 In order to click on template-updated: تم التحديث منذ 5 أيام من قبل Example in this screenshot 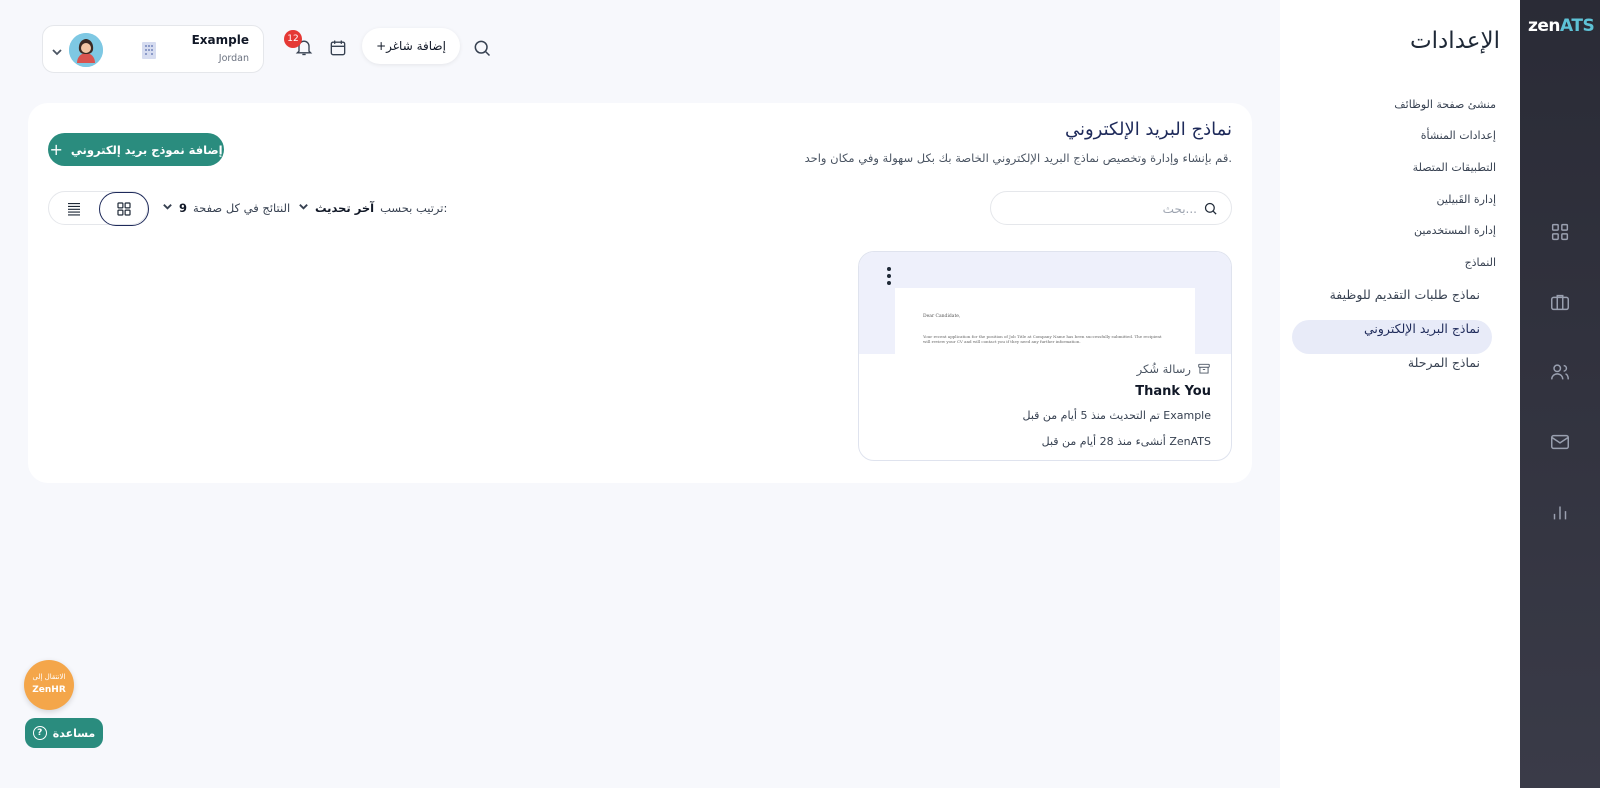, I will do `click(1117, 415)`.